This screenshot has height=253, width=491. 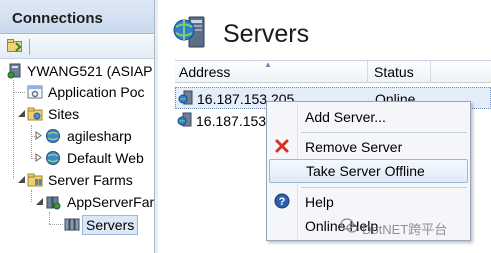 I want to click on menu-item-label: Remove Server, so click(x=354, y=147).